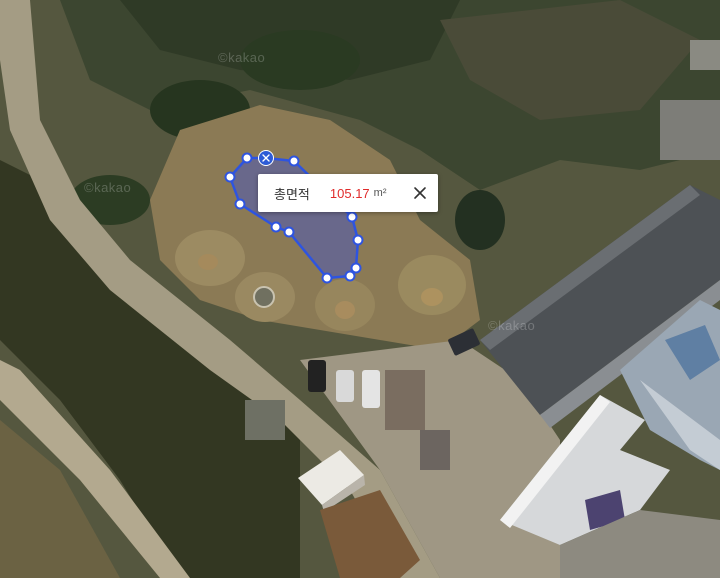  I want to click on close-measure-button, so click(420, 193).